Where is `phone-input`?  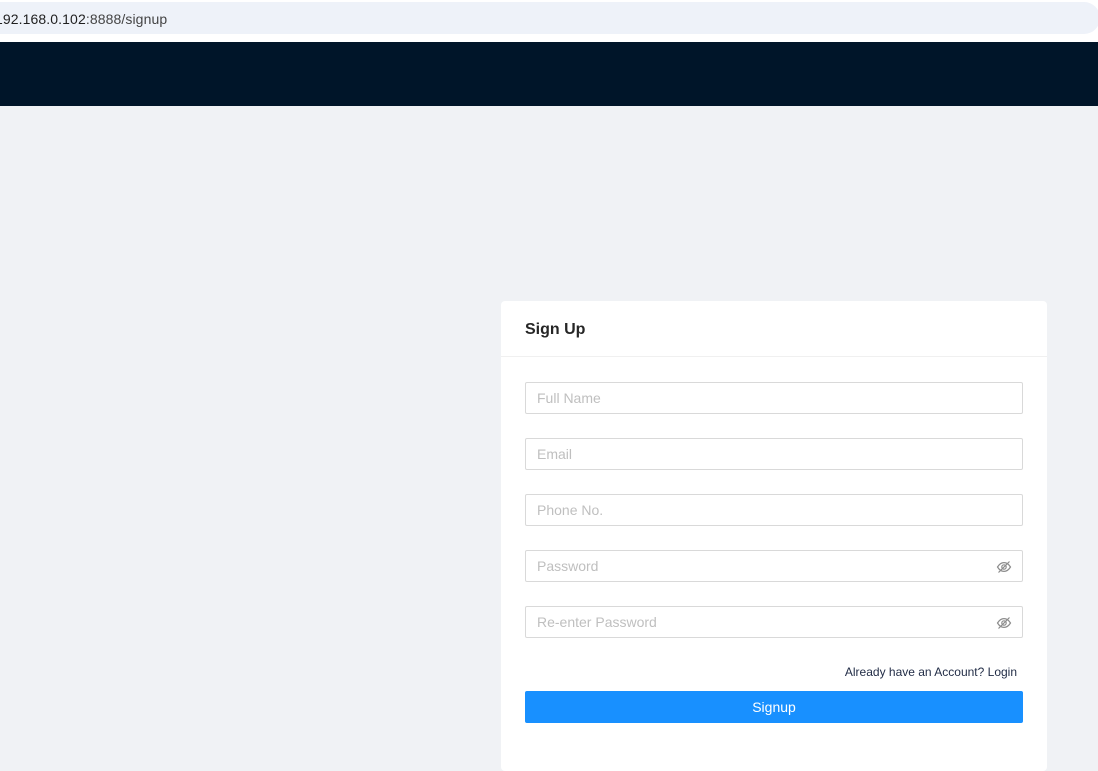 phone-input is located at coordinates (774, 510).